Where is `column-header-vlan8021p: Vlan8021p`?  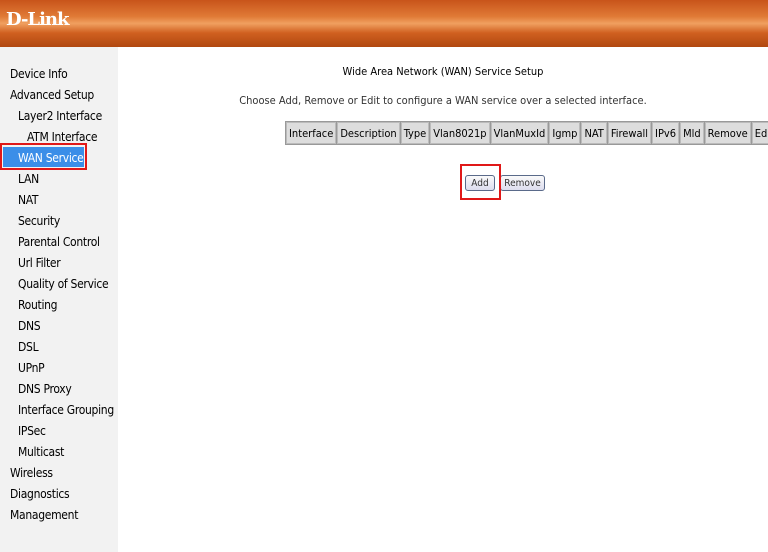 column-header-vlan8021p: Vlan8021p is located at coordinates (460, 133).